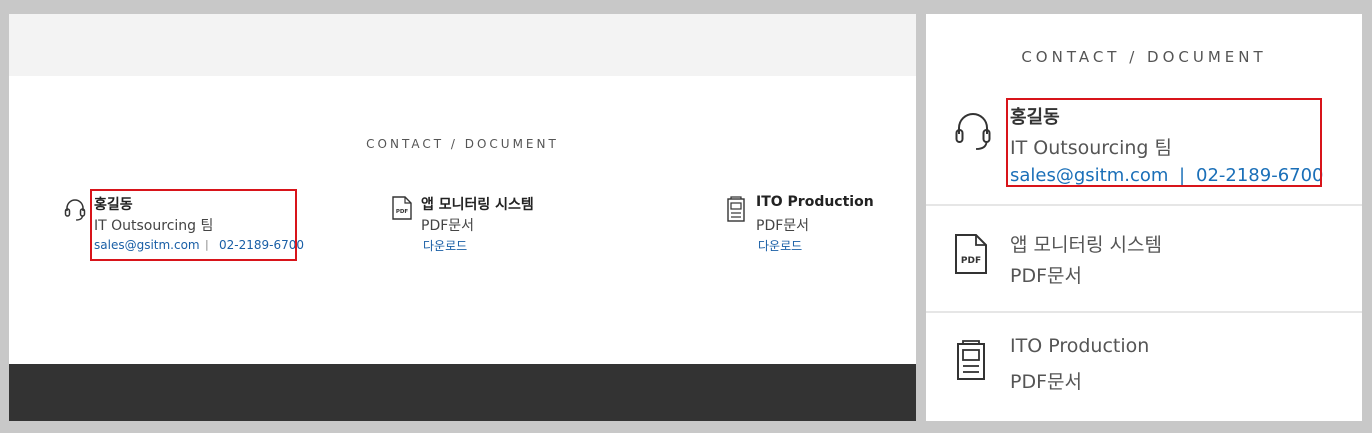 This screenshot has height=433, width=1372. I want to click on document-item: ITO Production PDF문서, so click(1144, 367).